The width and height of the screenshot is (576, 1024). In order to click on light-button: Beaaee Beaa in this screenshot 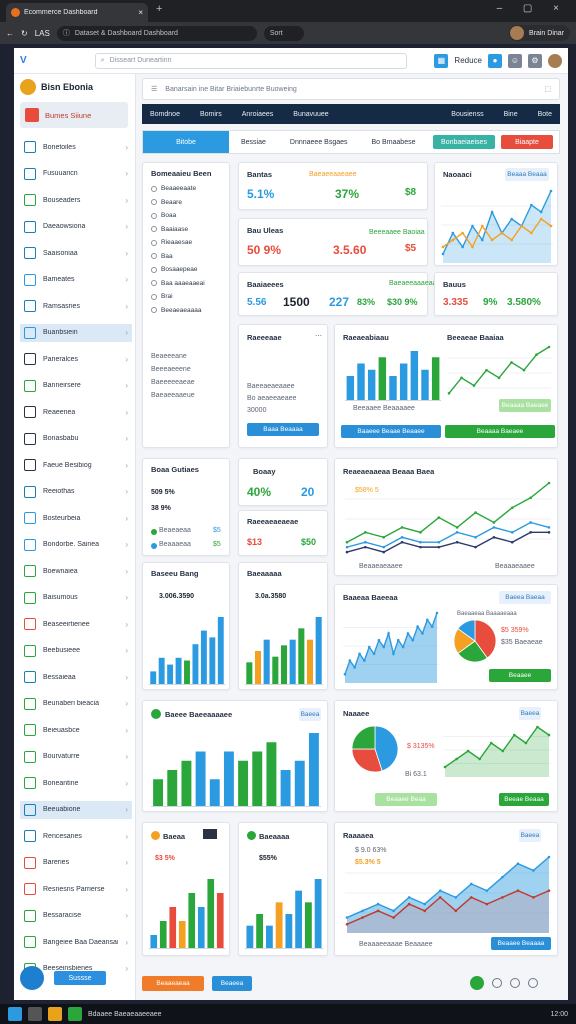, I will do `click(406, 799)`.